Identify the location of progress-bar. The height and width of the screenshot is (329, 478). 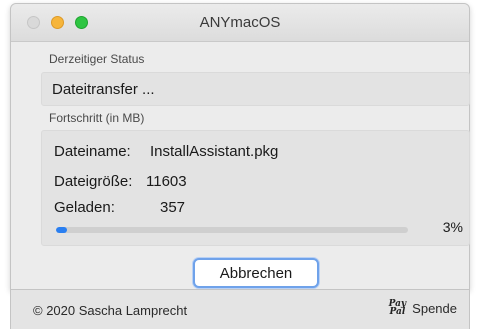
(232, 230).